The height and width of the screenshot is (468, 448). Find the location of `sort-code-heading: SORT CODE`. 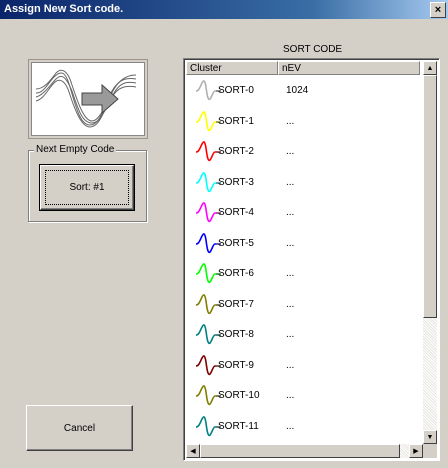

sort-code-heading: SORT CODE is located at coordinates (313, 49).